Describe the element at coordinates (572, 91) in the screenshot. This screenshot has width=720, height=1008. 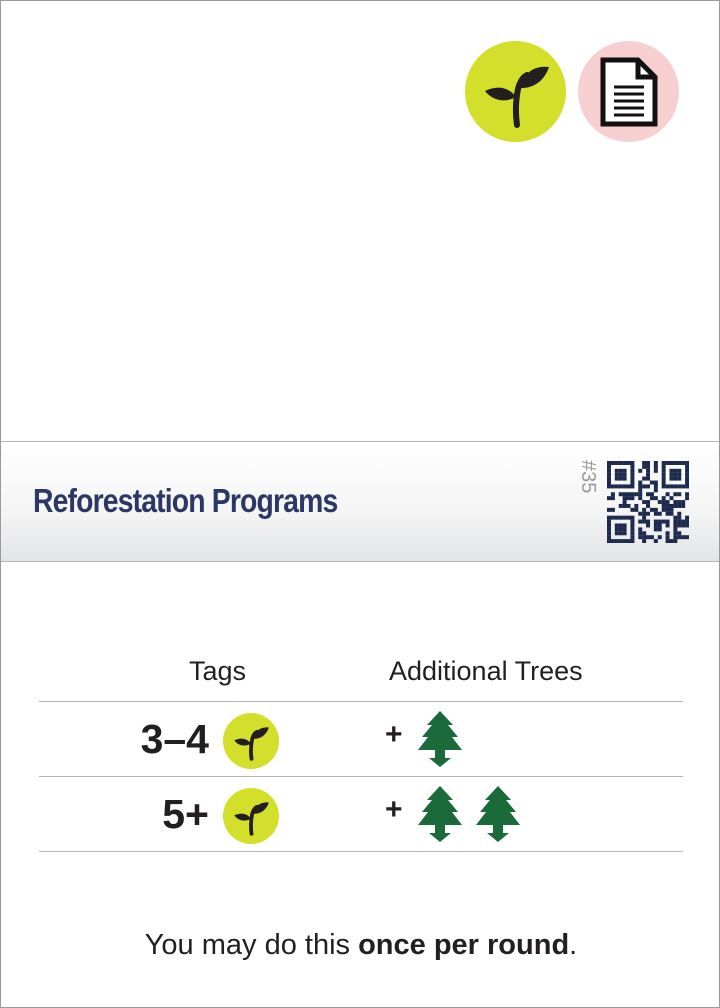
I see `top-icons` at that location.